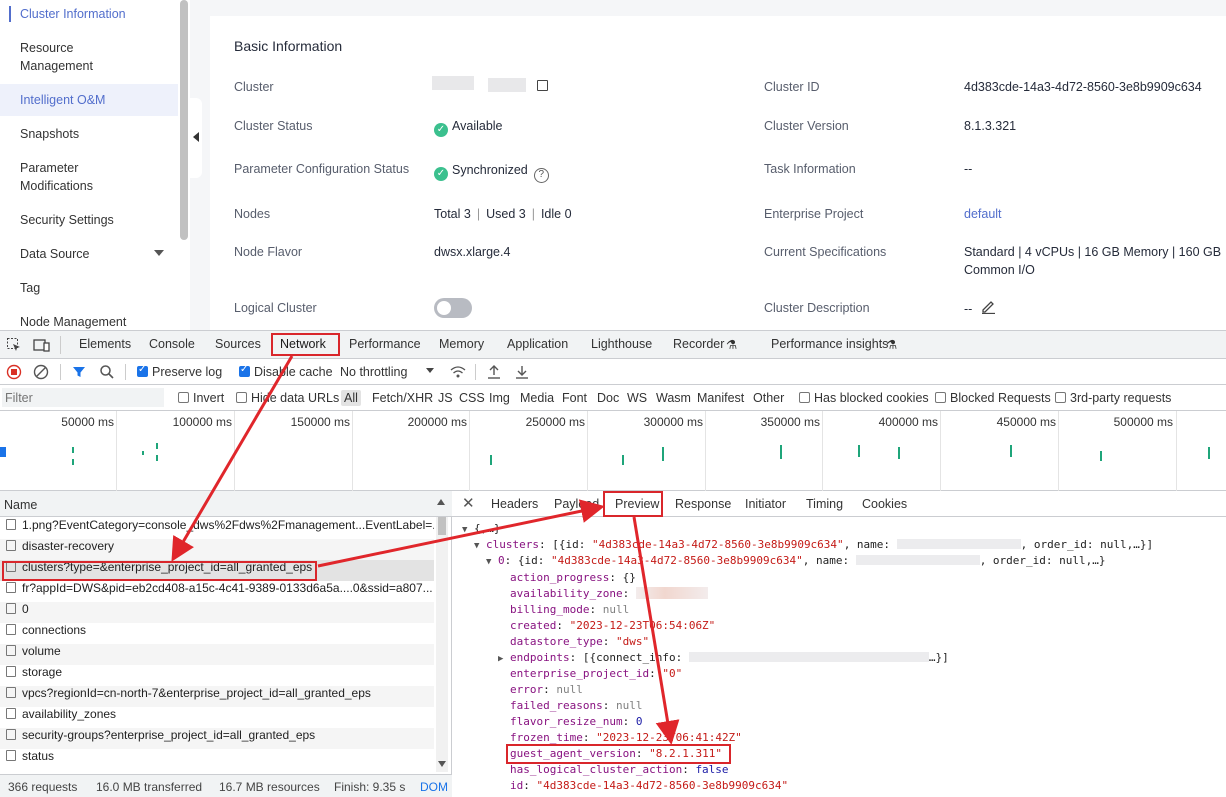 This screenshot has height=797, width=1226. Describe the element at coordinates (576, 504) in the screenshot. I see `tab-payload: Payload` at that location.